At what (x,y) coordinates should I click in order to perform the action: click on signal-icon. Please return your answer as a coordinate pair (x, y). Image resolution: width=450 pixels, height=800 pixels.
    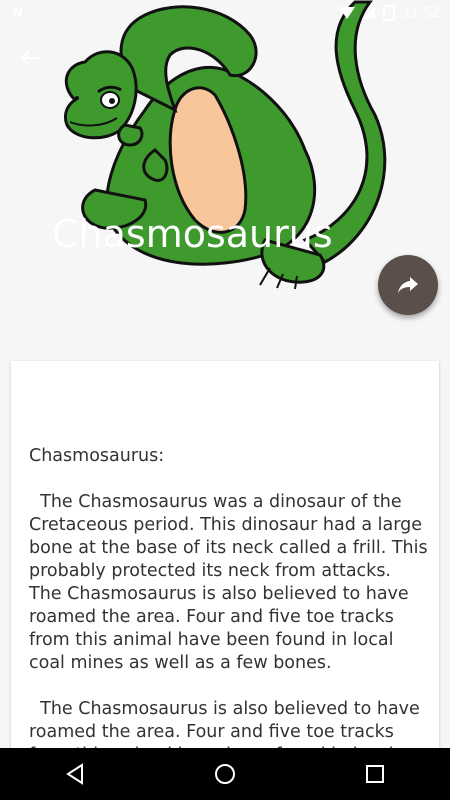
    Looking at the image, I should click on (368, 13).